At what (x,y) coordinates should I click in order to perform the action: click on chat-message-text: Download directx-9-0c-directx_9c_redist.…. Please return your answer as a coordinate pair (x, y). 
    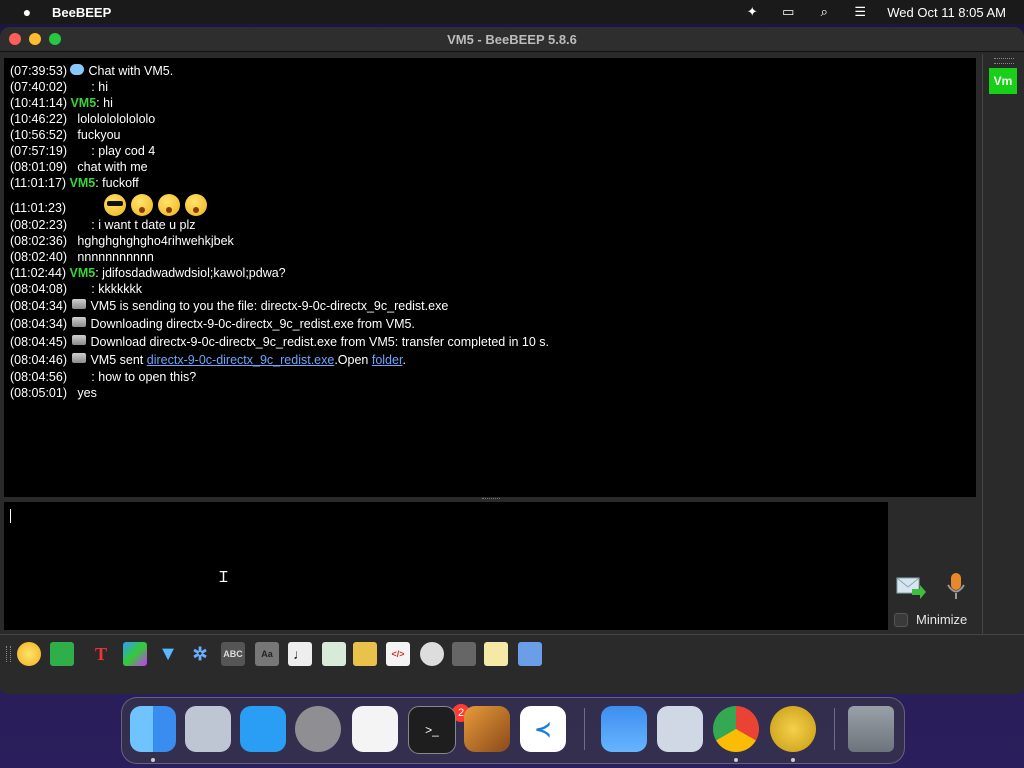
    Looking at the image, I should click on (319, 342).